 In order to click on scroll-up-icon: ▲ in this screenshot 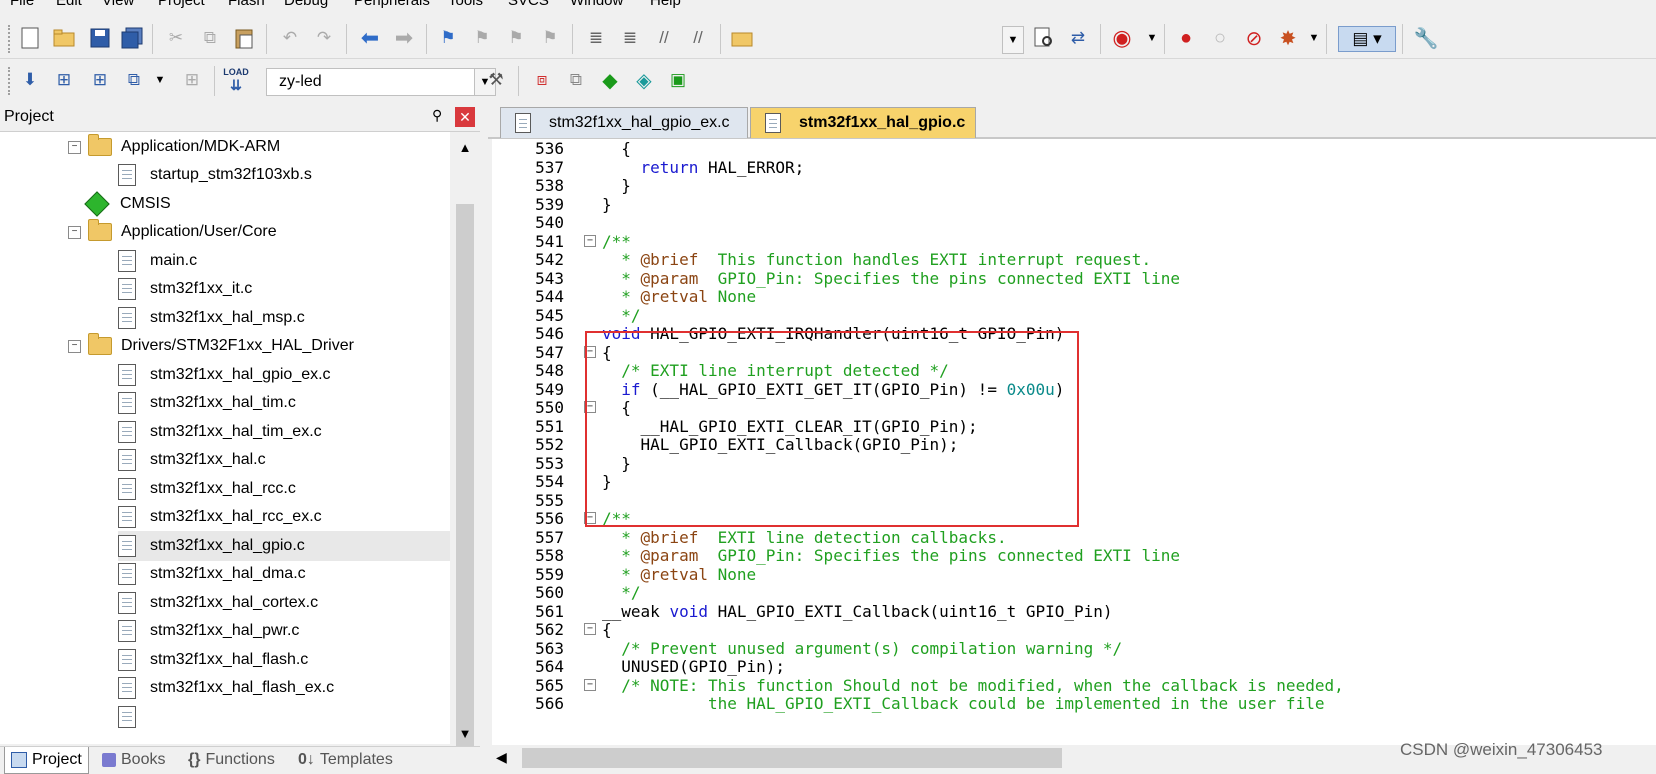, I will do `click(465, 147)`.